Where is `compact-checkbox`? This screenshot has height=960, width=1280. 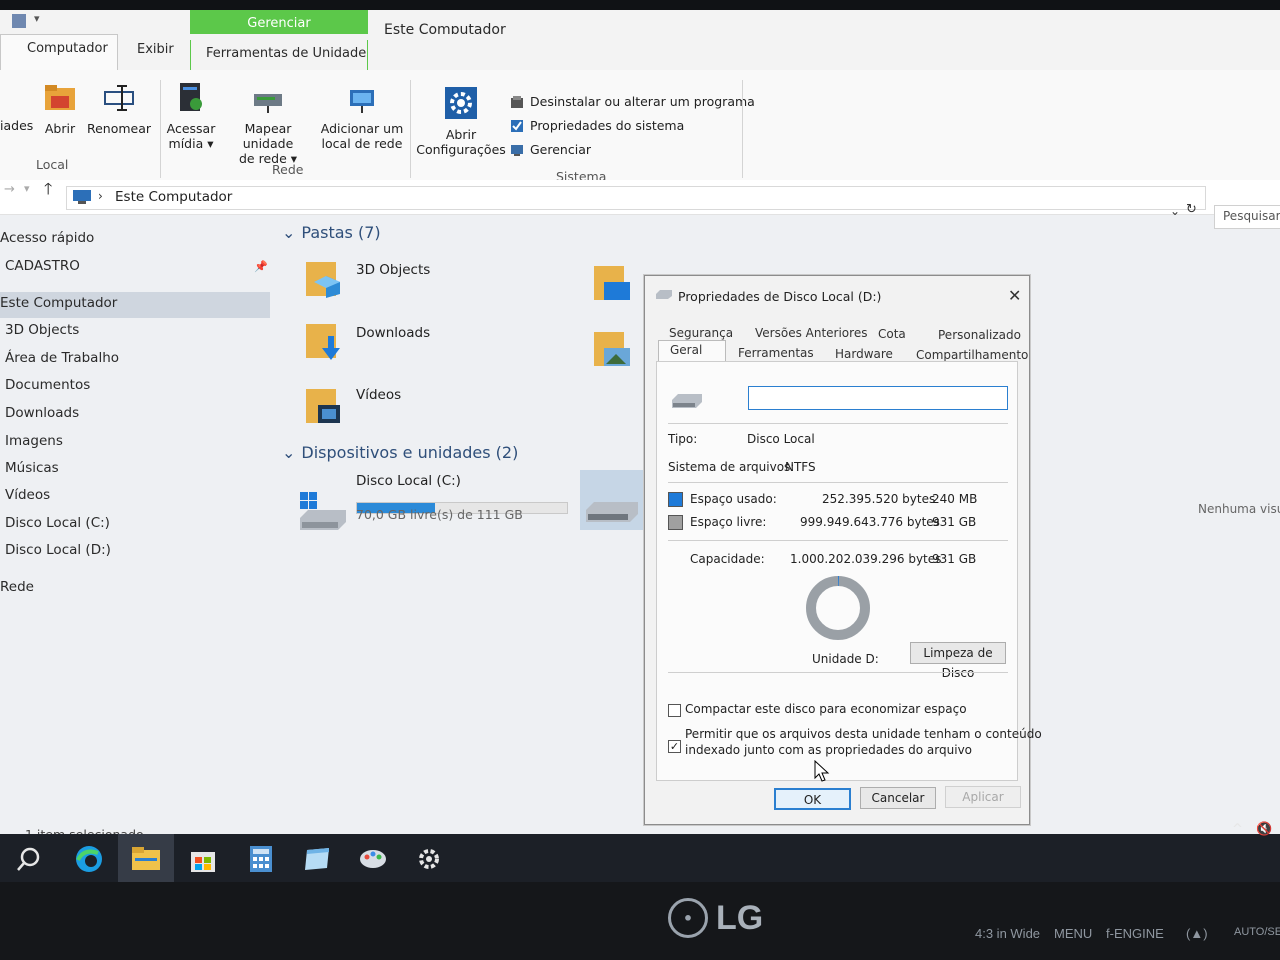 compact-checkbox is located at coordinates (674, 710).